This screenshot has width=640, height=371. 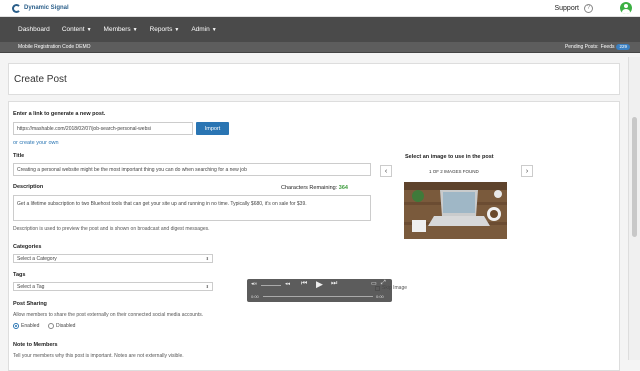 I want to click on post-image-preview, so click(x=455, y=210).